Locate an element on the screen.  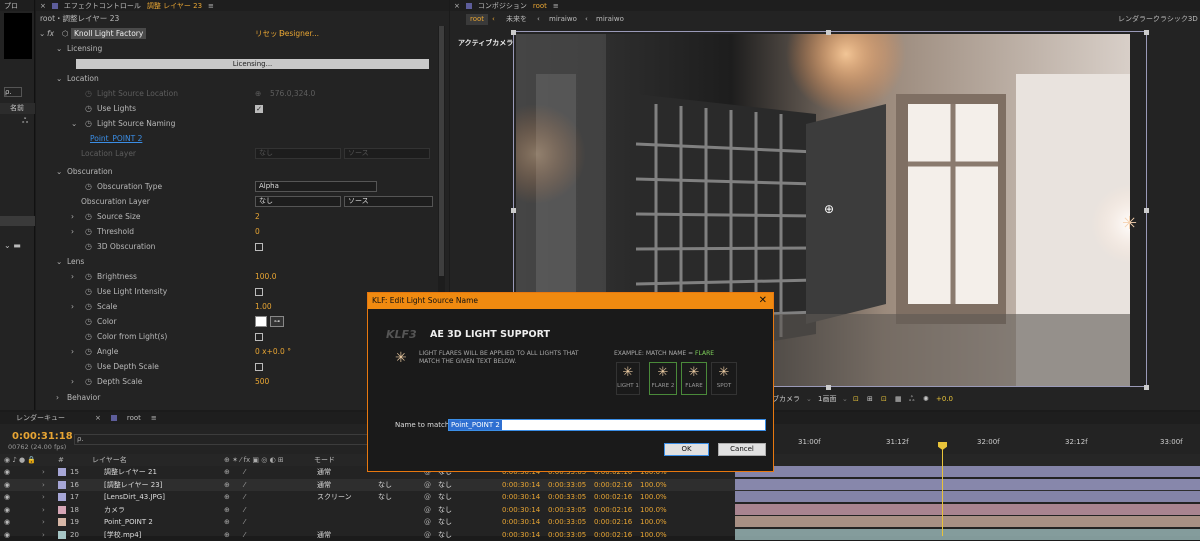
panel-lock-icon is located at coordinates (468, 5).